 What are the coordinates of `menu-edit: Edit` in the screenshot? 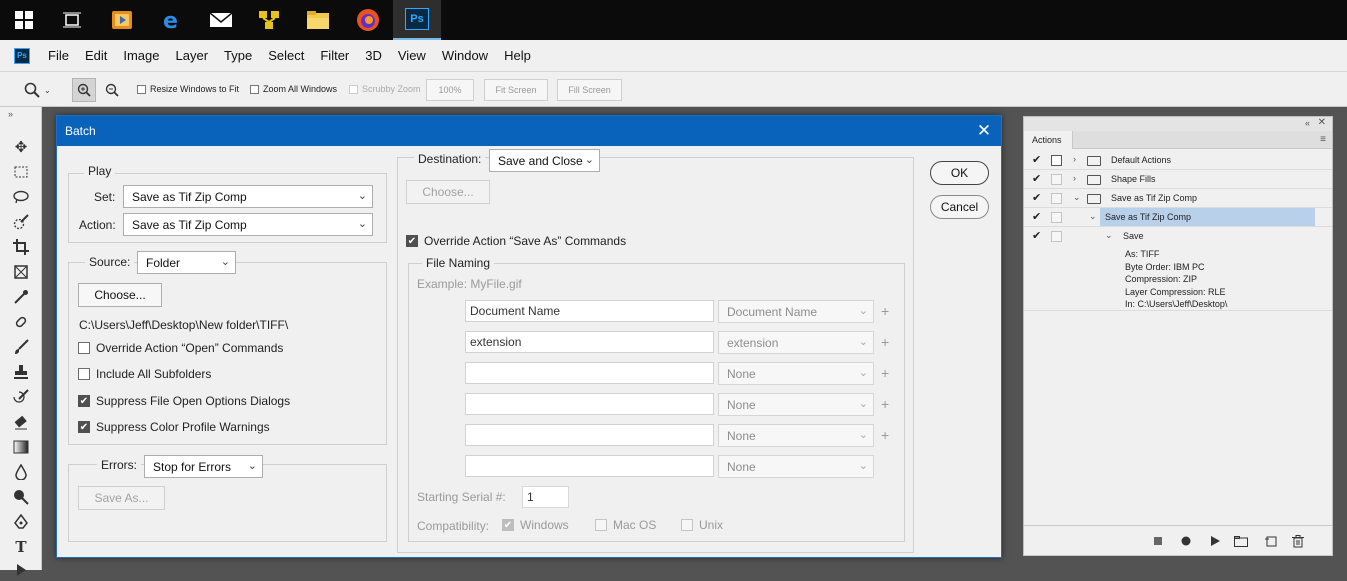 It's located at (96, 55).